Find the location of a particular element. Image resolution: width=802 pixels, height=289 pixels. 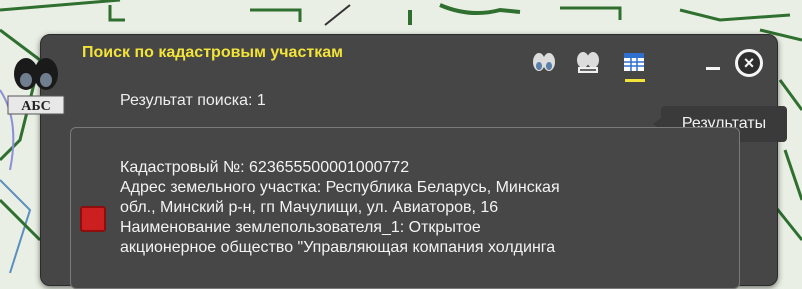

active-tool-indicator is located at coordinates (635, 80).